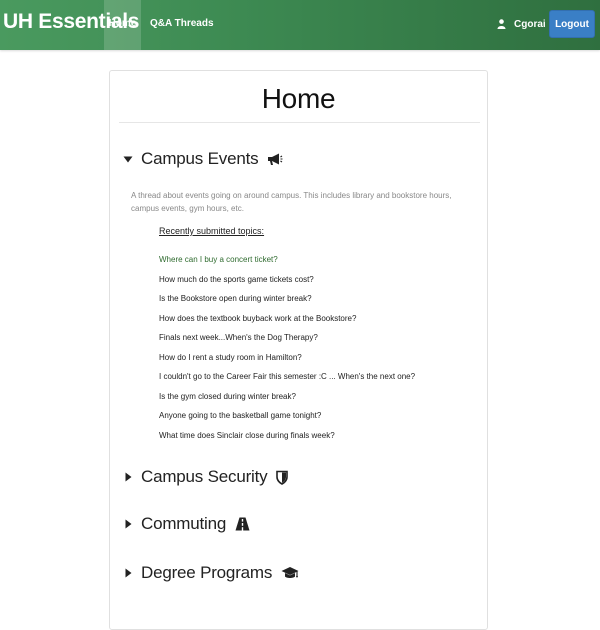  I want to click on section-label: Campus Events, so click(200, 158).